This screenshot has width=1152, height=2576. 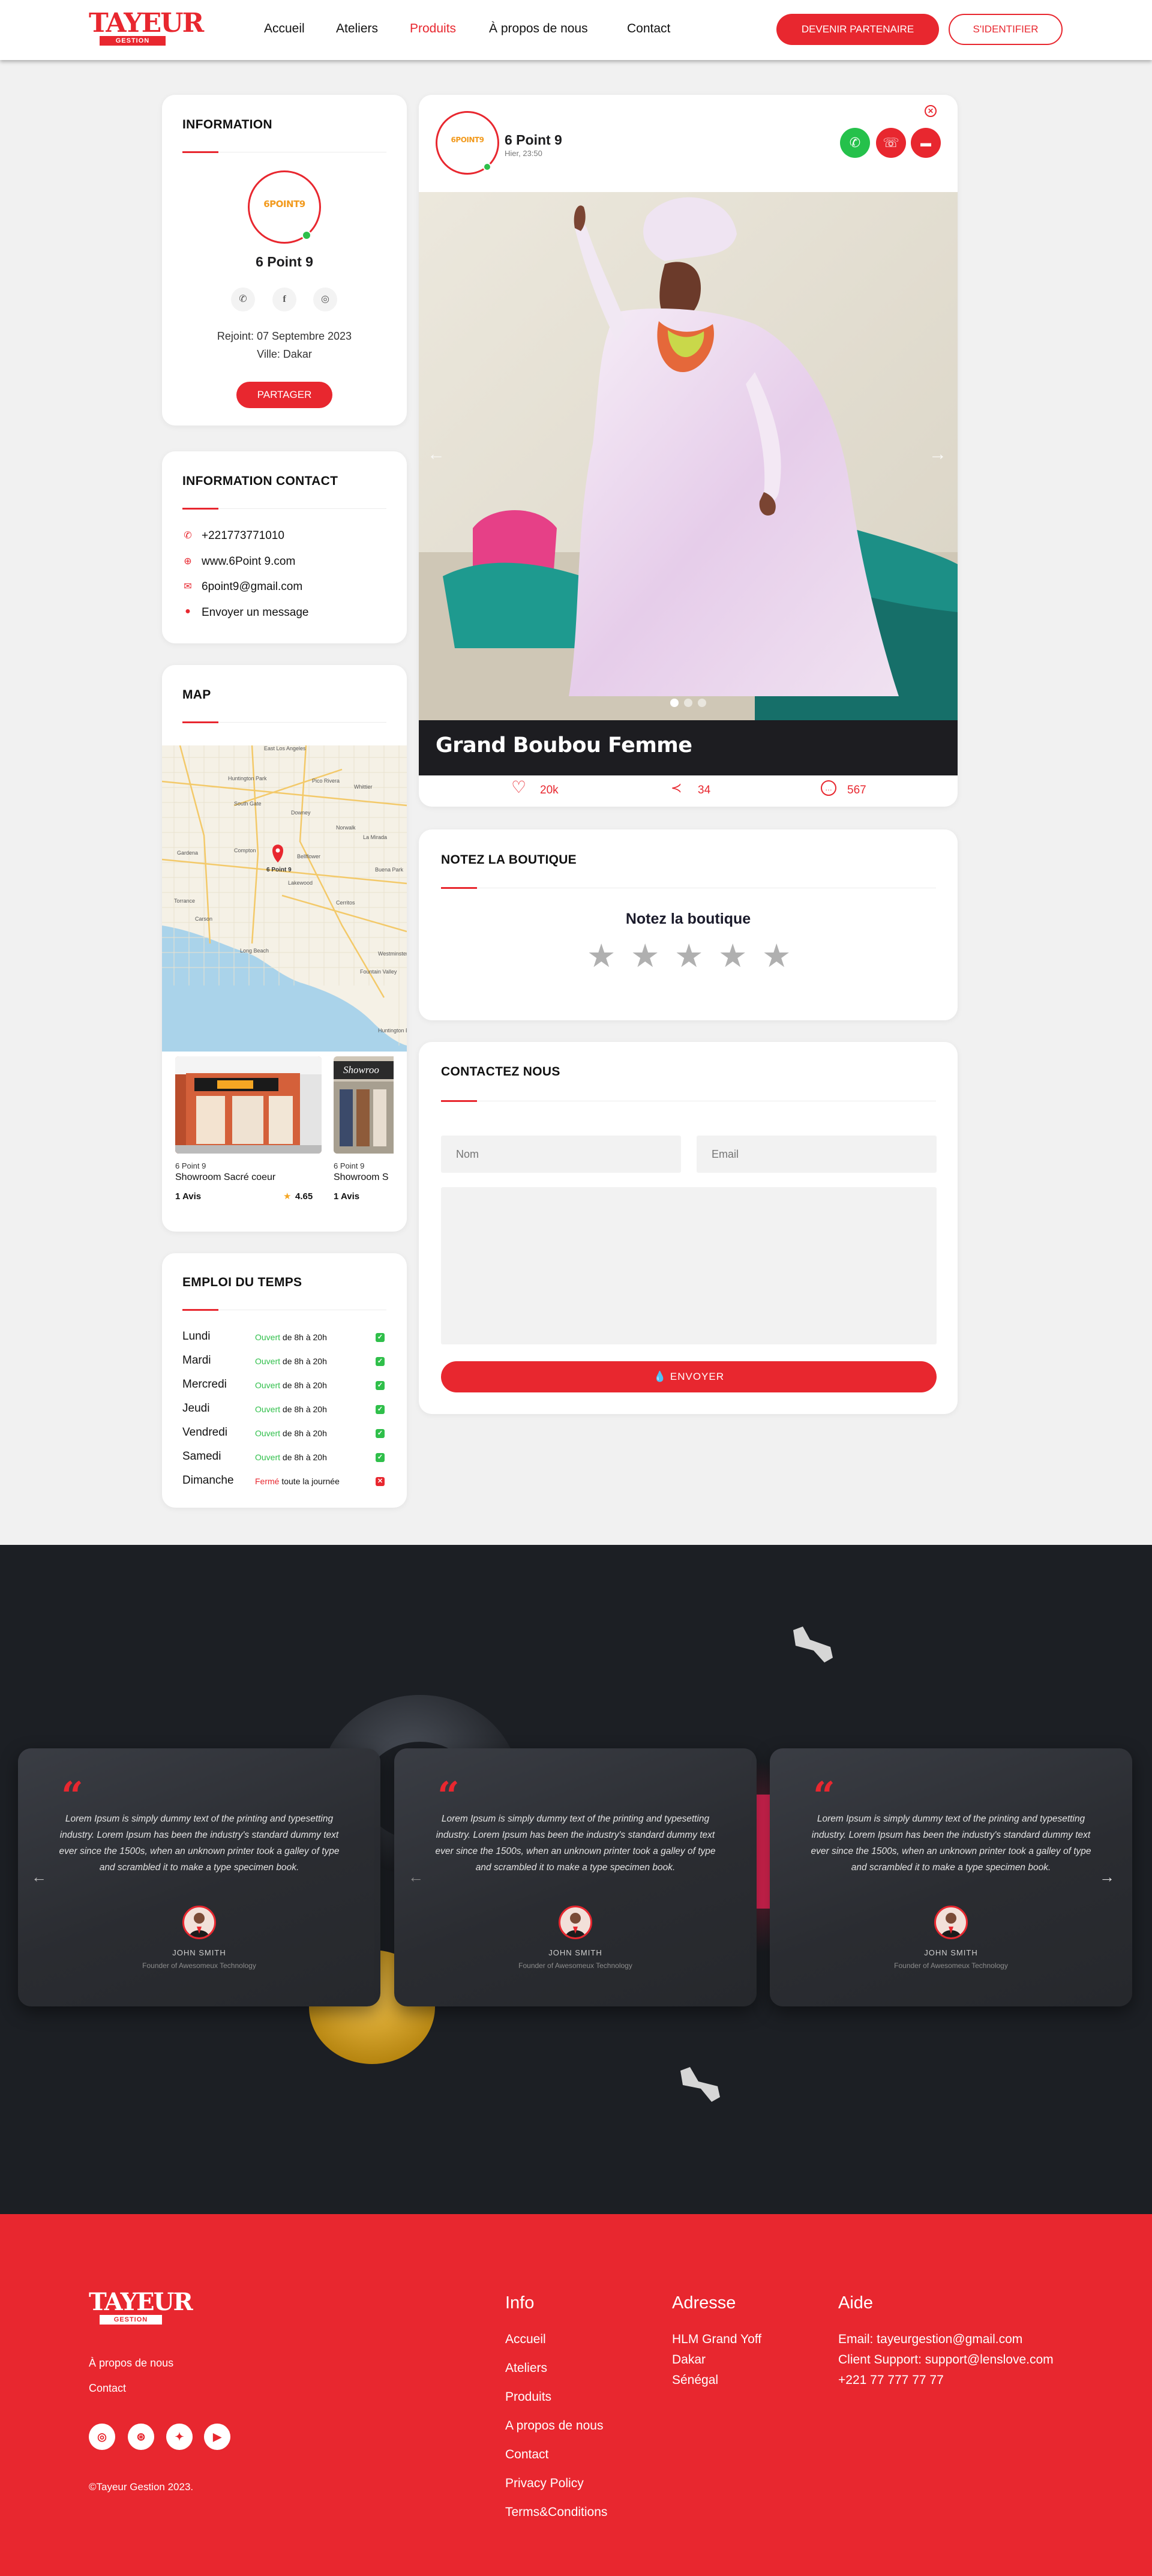 I want to click on facebook-icon: f, so click(x=284, y=299).